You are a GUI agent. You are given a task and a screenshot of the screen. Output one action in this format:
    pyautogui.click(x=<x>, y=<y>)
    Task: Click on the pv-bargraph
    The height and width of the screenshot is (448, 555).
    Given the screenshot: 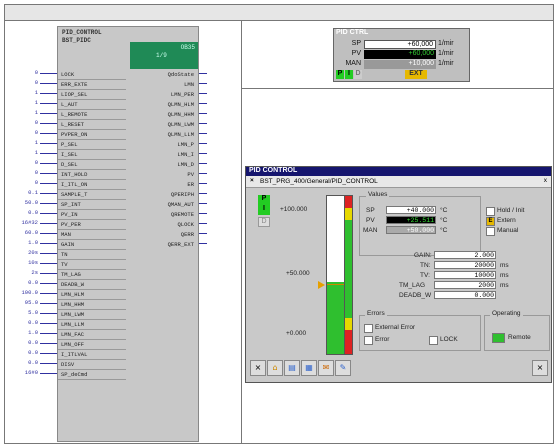 What is the action you would take?
    pyautogui.click(x=335, y=275)
    